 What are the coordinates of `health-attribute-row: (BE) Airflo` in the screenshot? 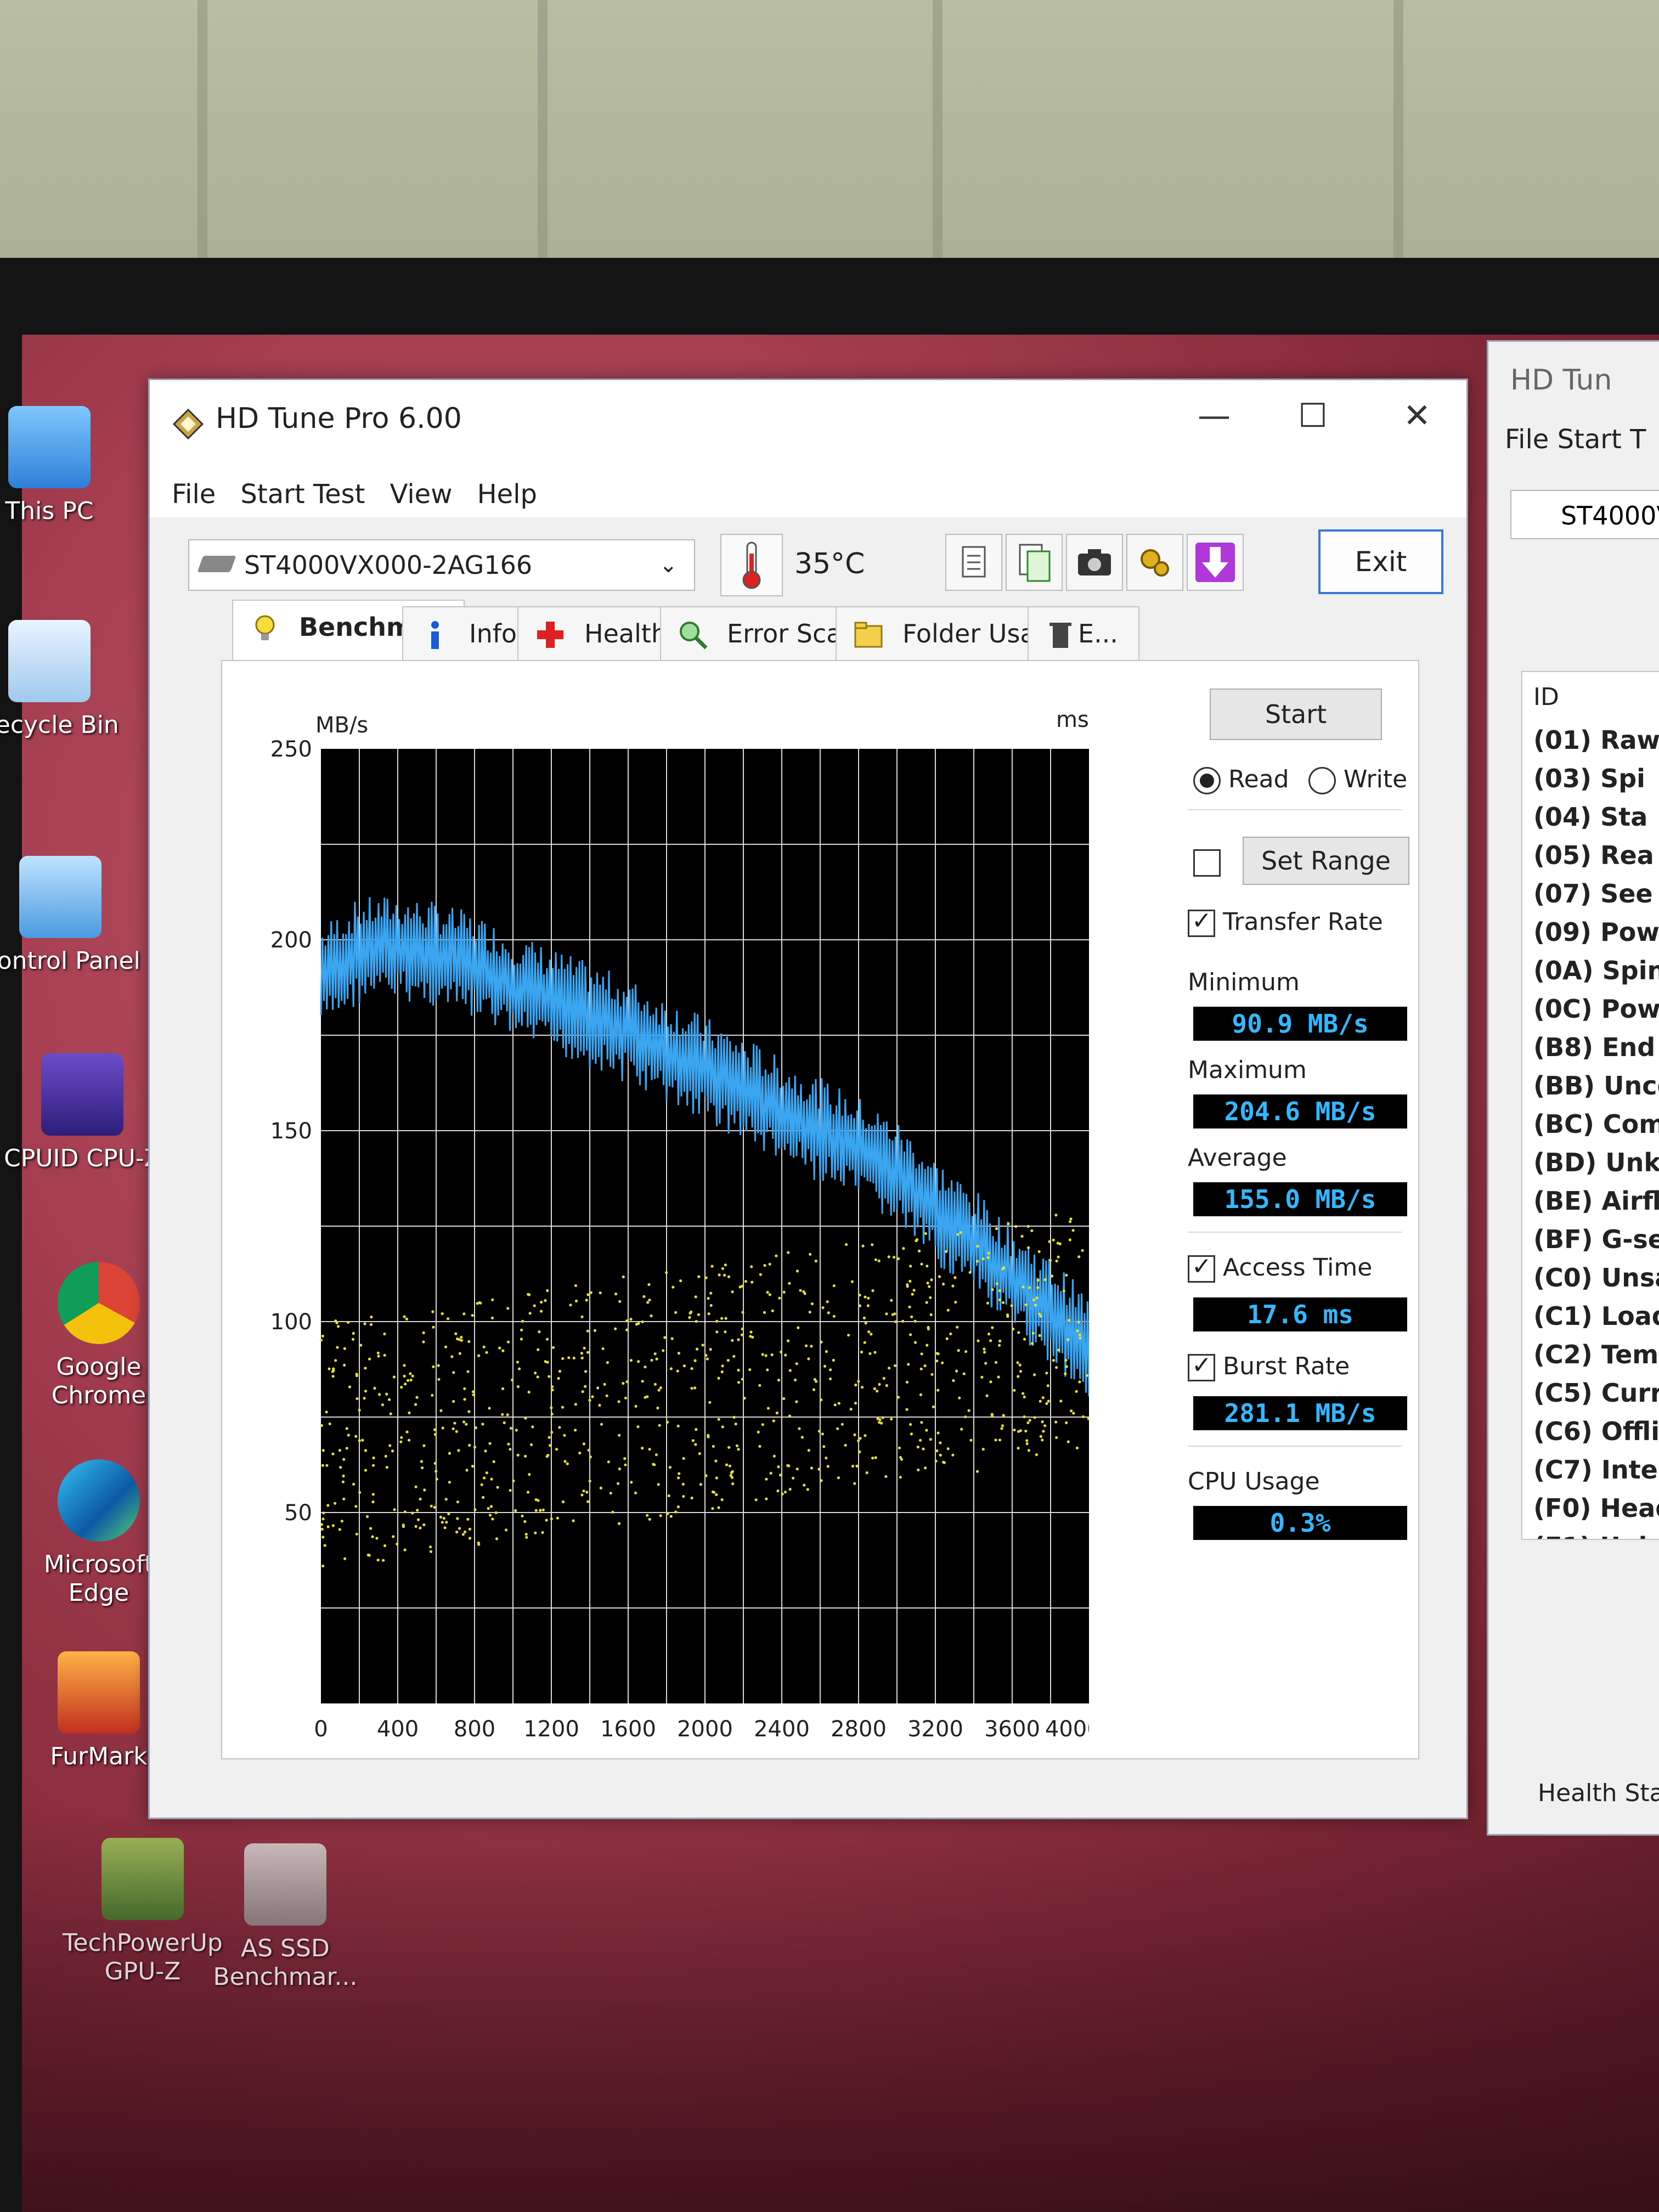 It's located at (1590, 1201).